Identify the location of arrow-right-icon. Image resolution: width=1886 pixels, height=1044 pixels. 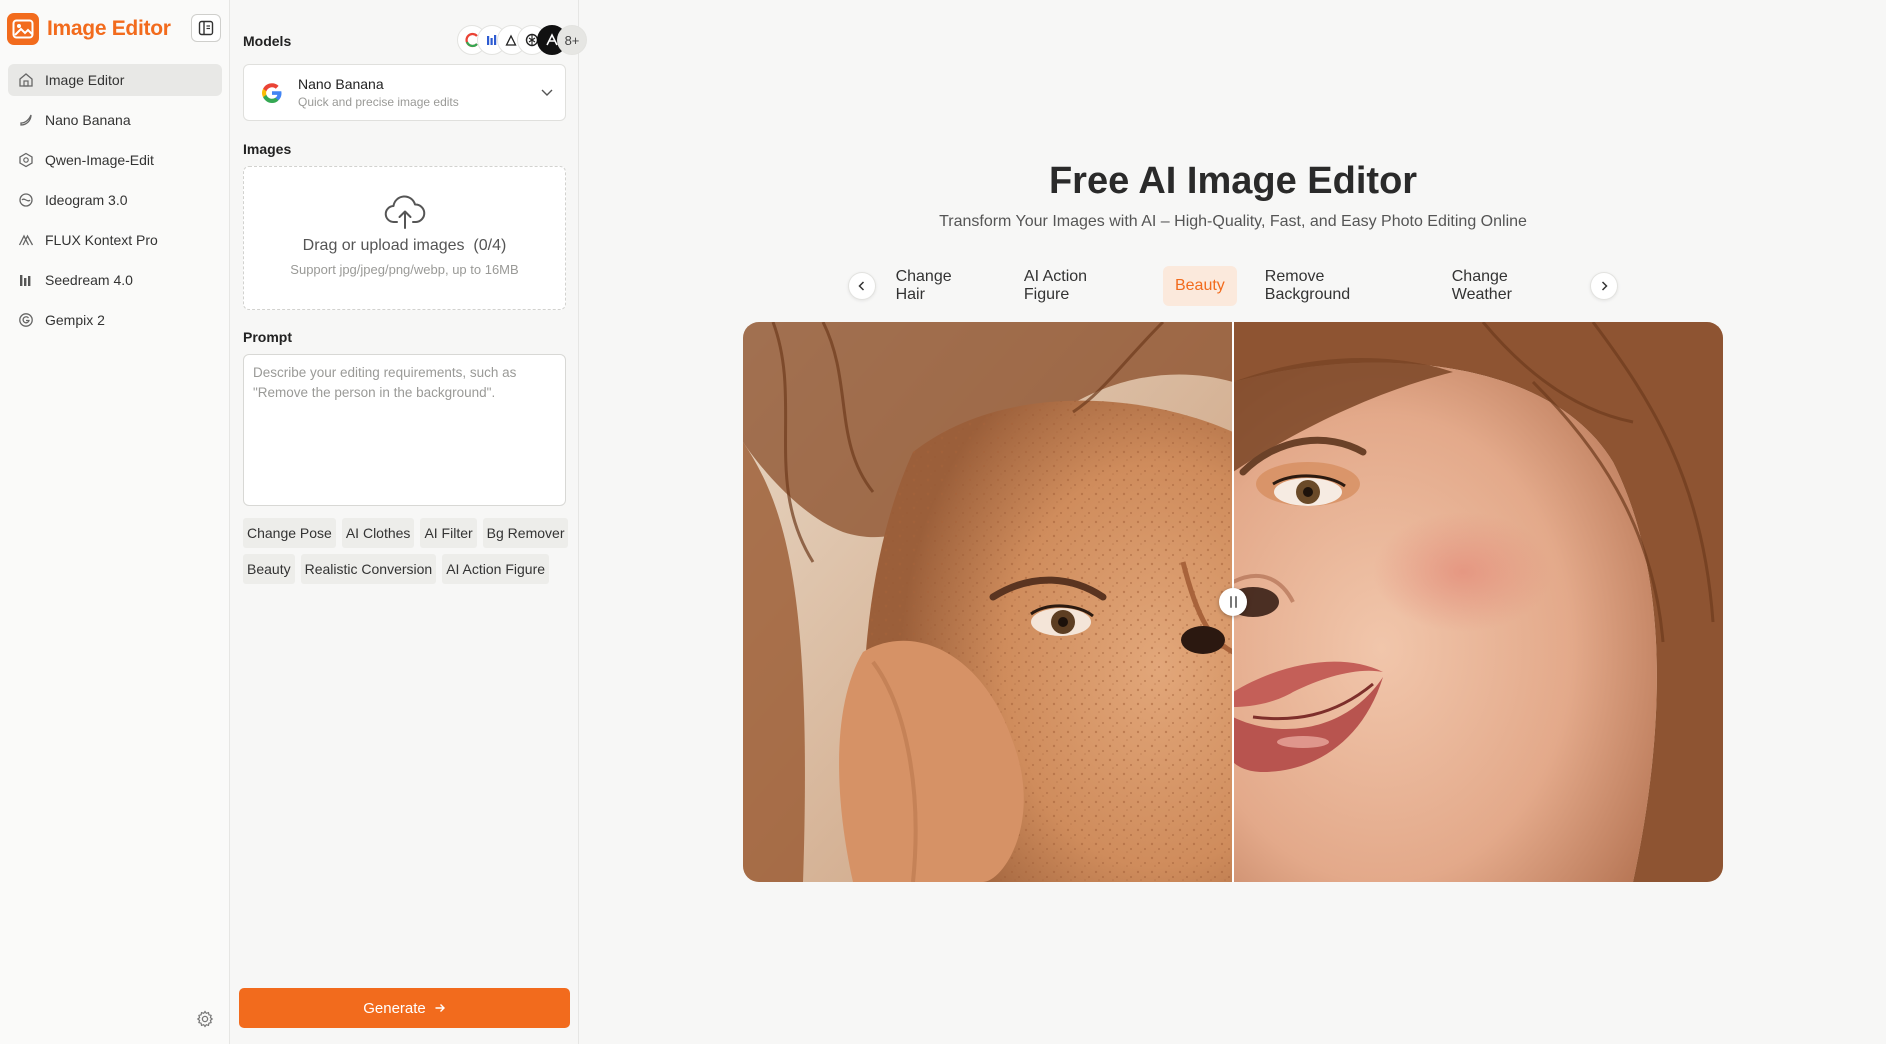
(440, 1008).